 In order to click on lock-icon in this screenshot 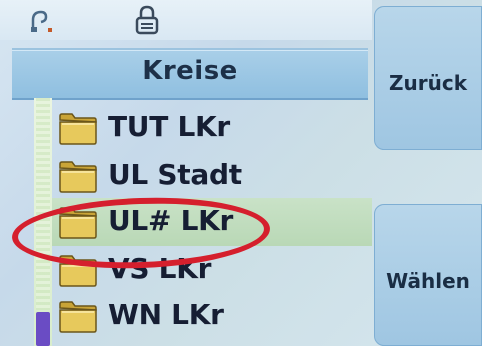, I will do `click(147, 20)`.